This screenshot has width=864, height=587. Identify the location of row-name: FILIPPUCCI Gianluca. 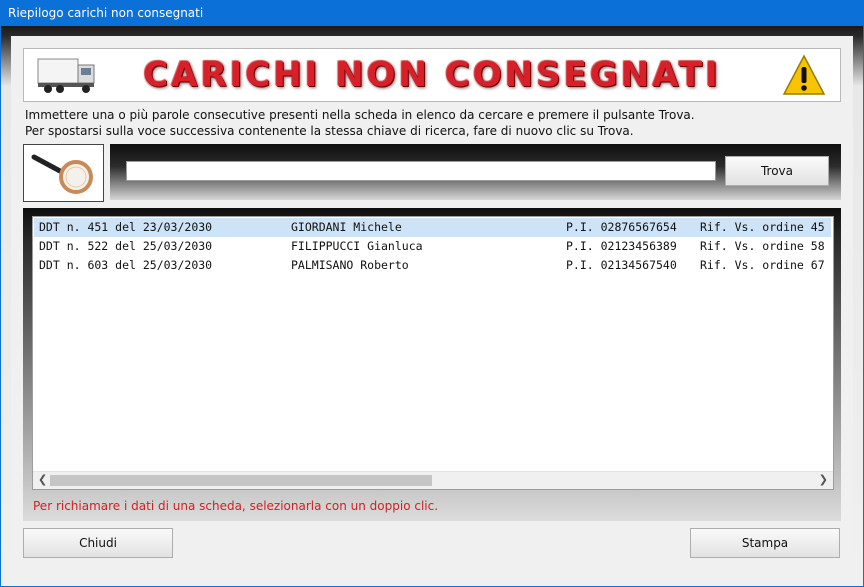
(357, 246).